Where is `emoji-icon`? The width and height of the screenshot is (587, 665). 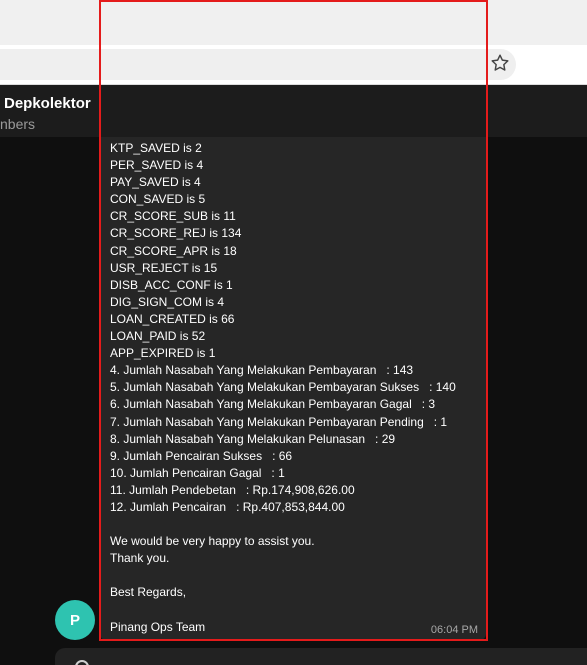 emoji-icon is located at coordinates (82, 662).